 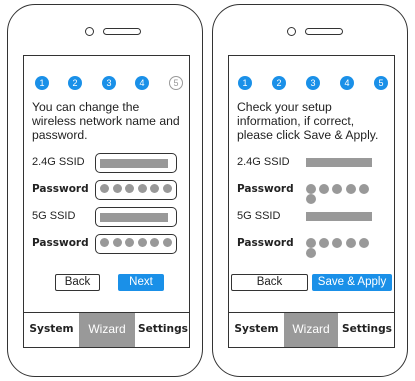 I want to click on ssid-24g-value, so click(x=346, y=163).